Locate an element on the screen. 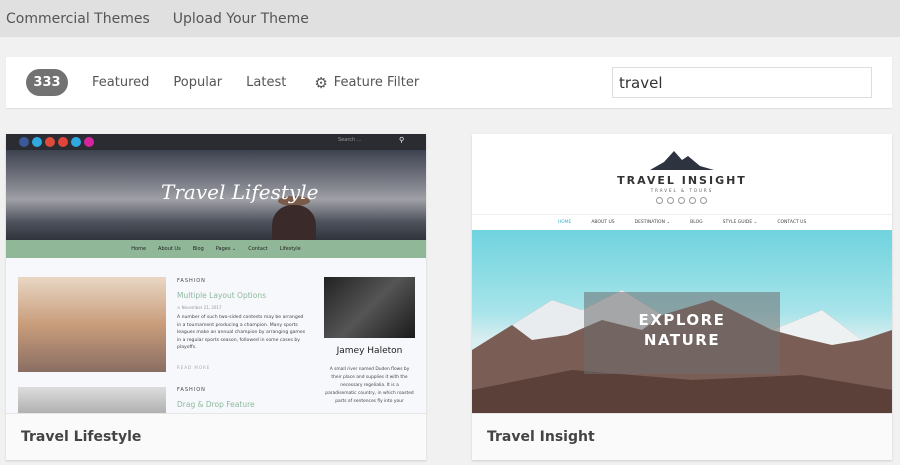  preview-nav-item: BLOG is located at coordinates (696, 222).